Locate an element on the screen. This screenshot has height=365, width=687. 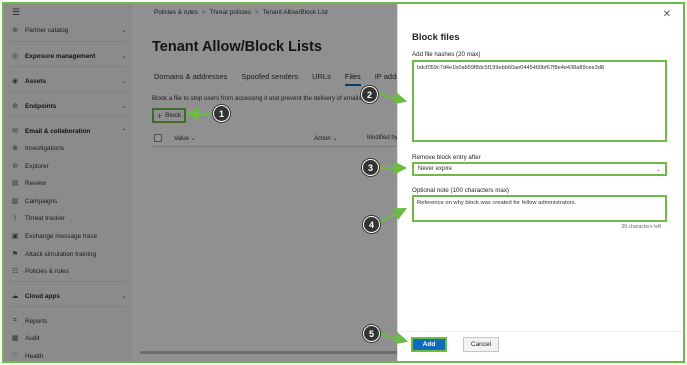
characters-left-counter: 39 characters left is located at coordinates (641, 227).